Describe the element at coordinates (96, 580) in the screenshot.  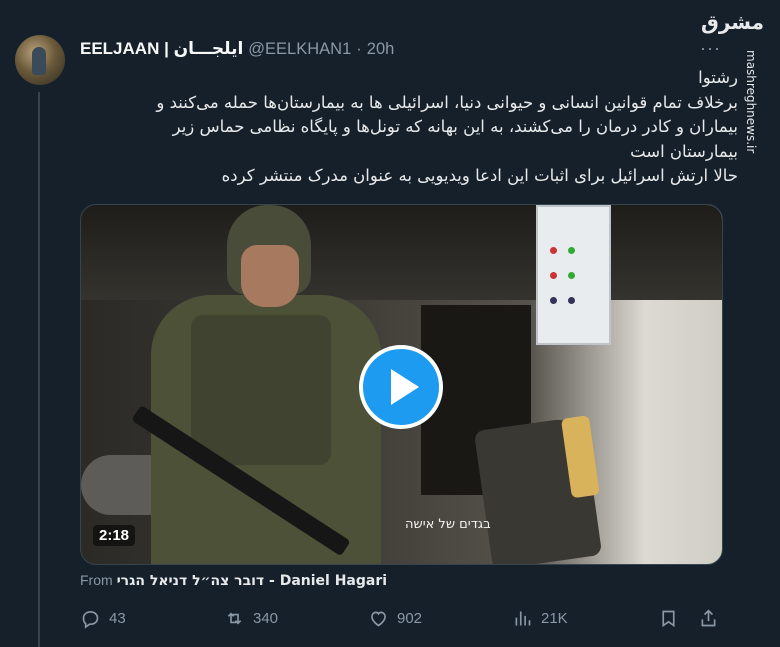
I see `video-source-prefix: From` at that location.